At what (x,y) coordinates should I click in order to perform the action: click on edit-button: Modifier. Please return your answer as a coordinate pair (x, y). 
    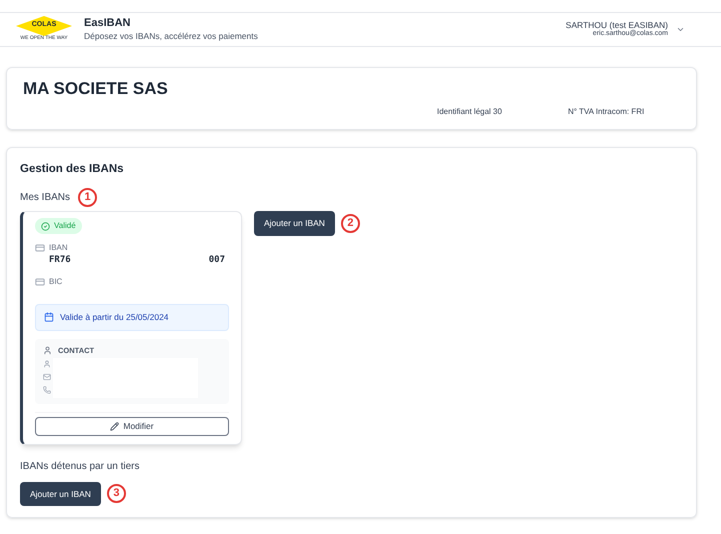
    Looking at the image, I should click on (132, 426).